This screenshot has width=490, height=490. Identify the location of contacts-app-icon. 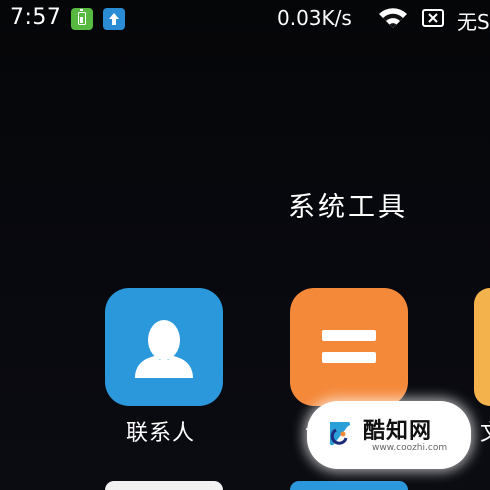
(164, 347).